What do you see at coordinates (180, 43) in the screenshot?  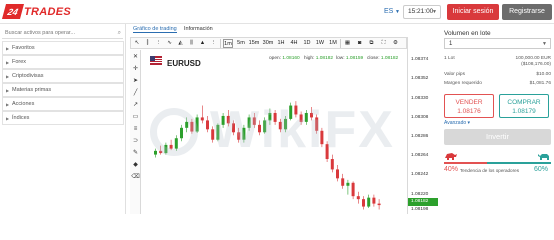 I see `area-chart-icon: ◭` at bounding box center [180, 43].